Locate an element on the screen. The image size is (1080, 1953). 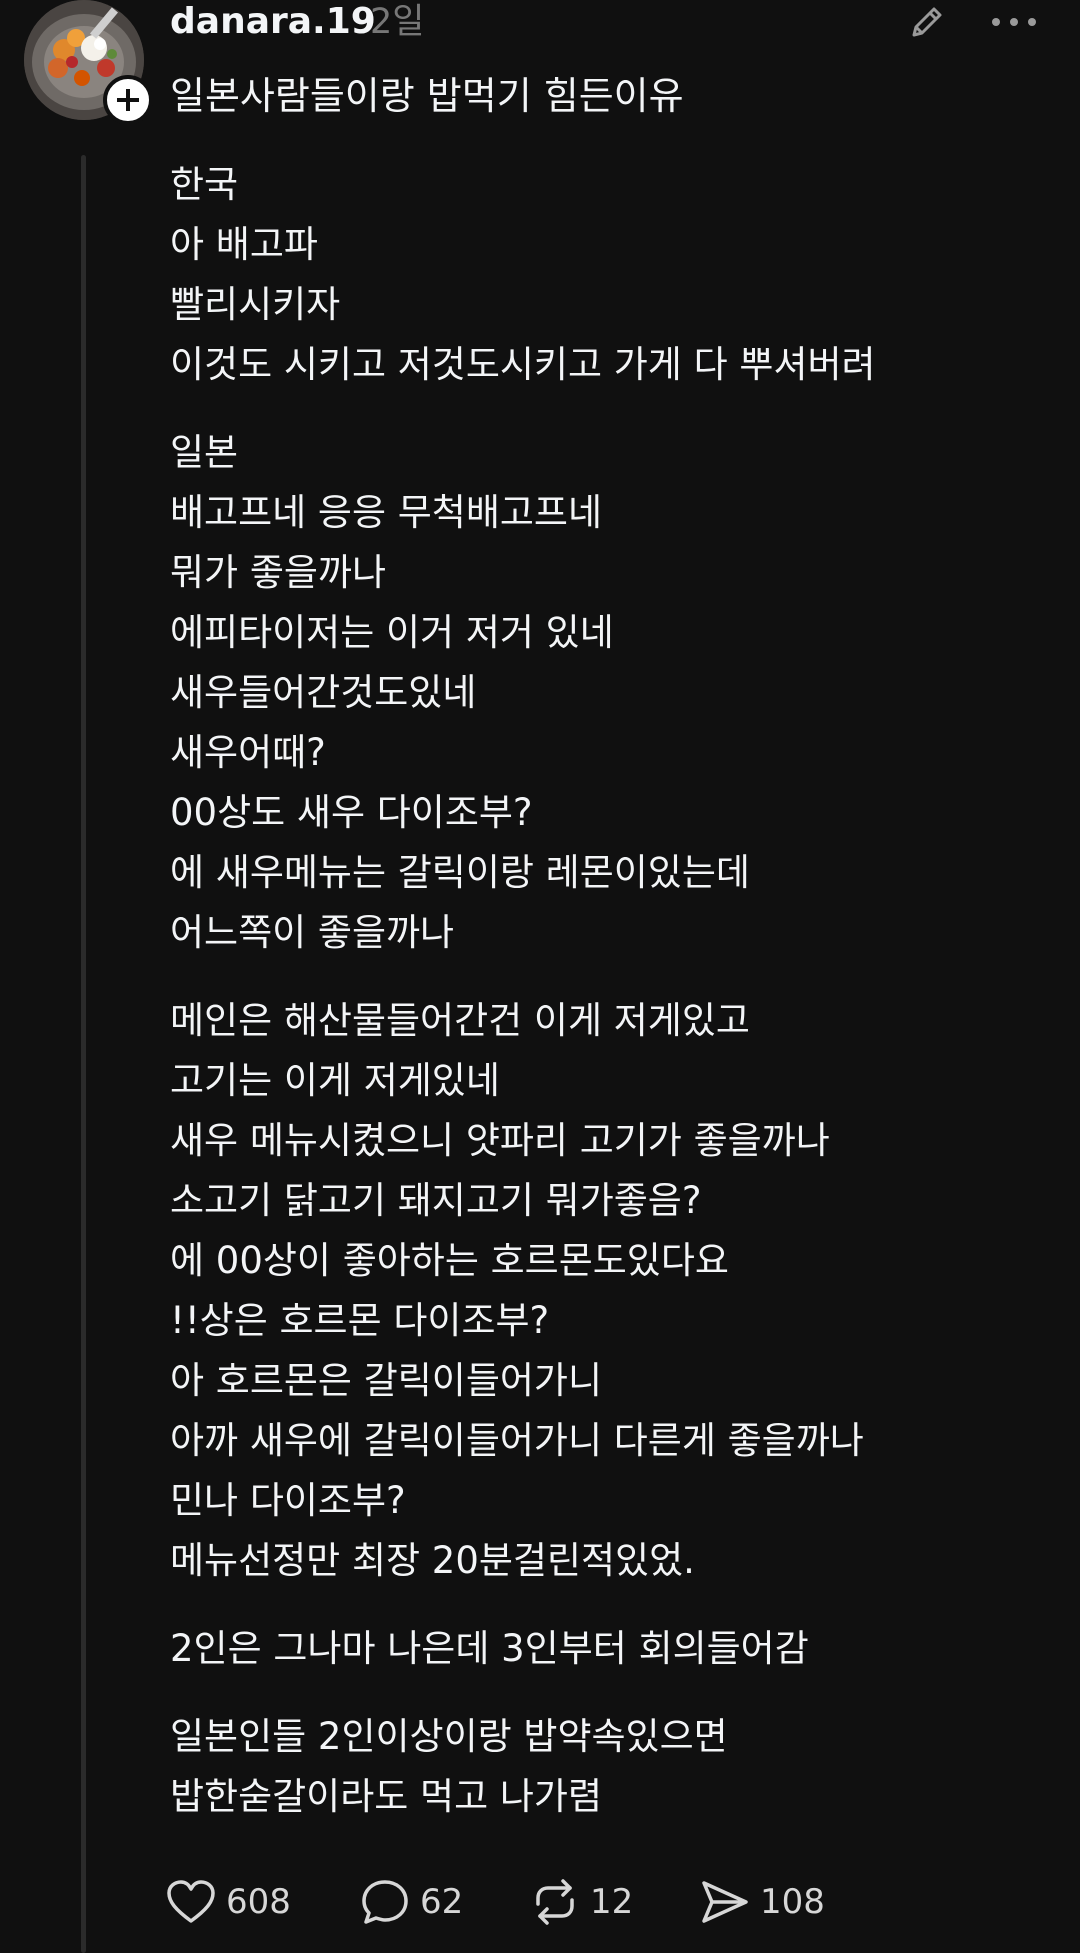
thread-line is located at coordinates (83, 1054).